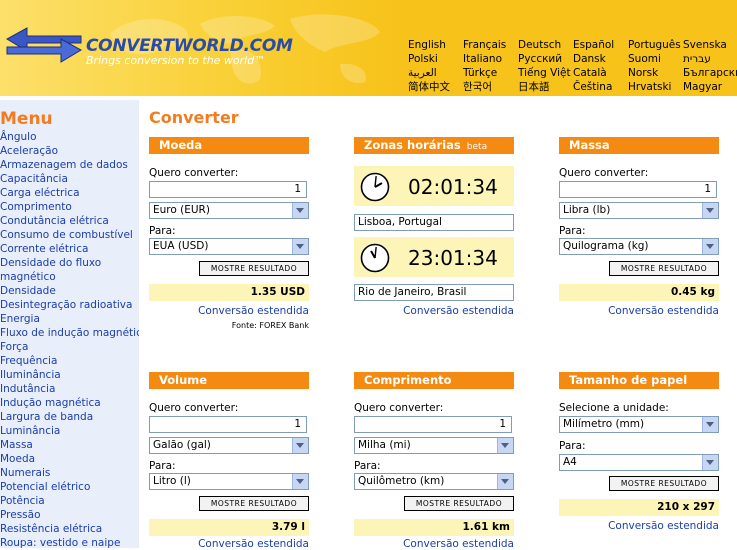  I want to click on language-link: English, so click(429, 45).